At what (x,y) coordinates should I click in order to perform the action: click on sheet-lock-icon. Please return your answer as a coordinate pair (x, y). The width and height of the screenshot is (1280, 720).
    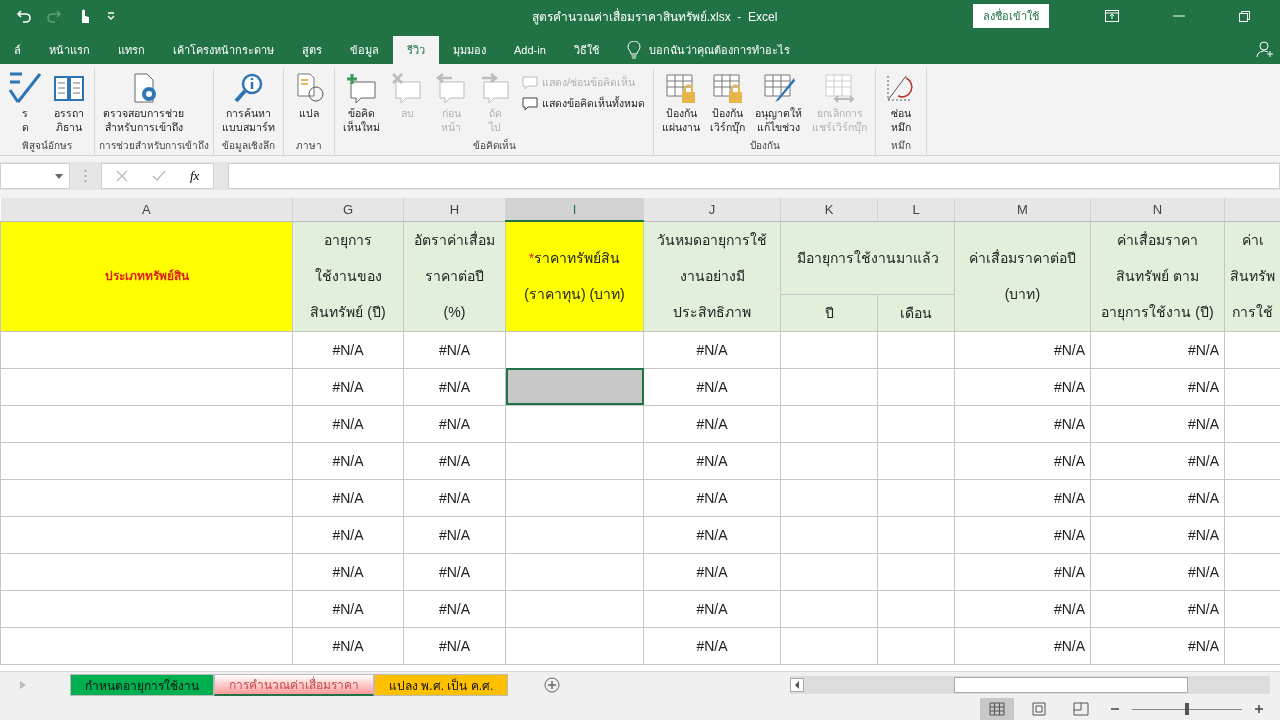
    Looking at the image, I should click on (681, 88).